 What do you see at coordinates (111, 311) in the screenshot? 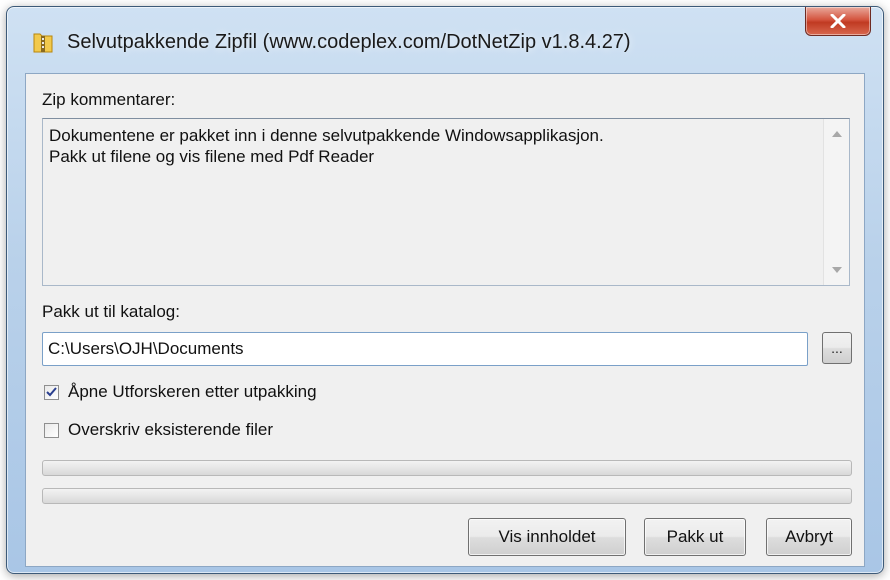
I see `extract-path-label: Pakk ut til katalog:` at bounding box center [111, 311].